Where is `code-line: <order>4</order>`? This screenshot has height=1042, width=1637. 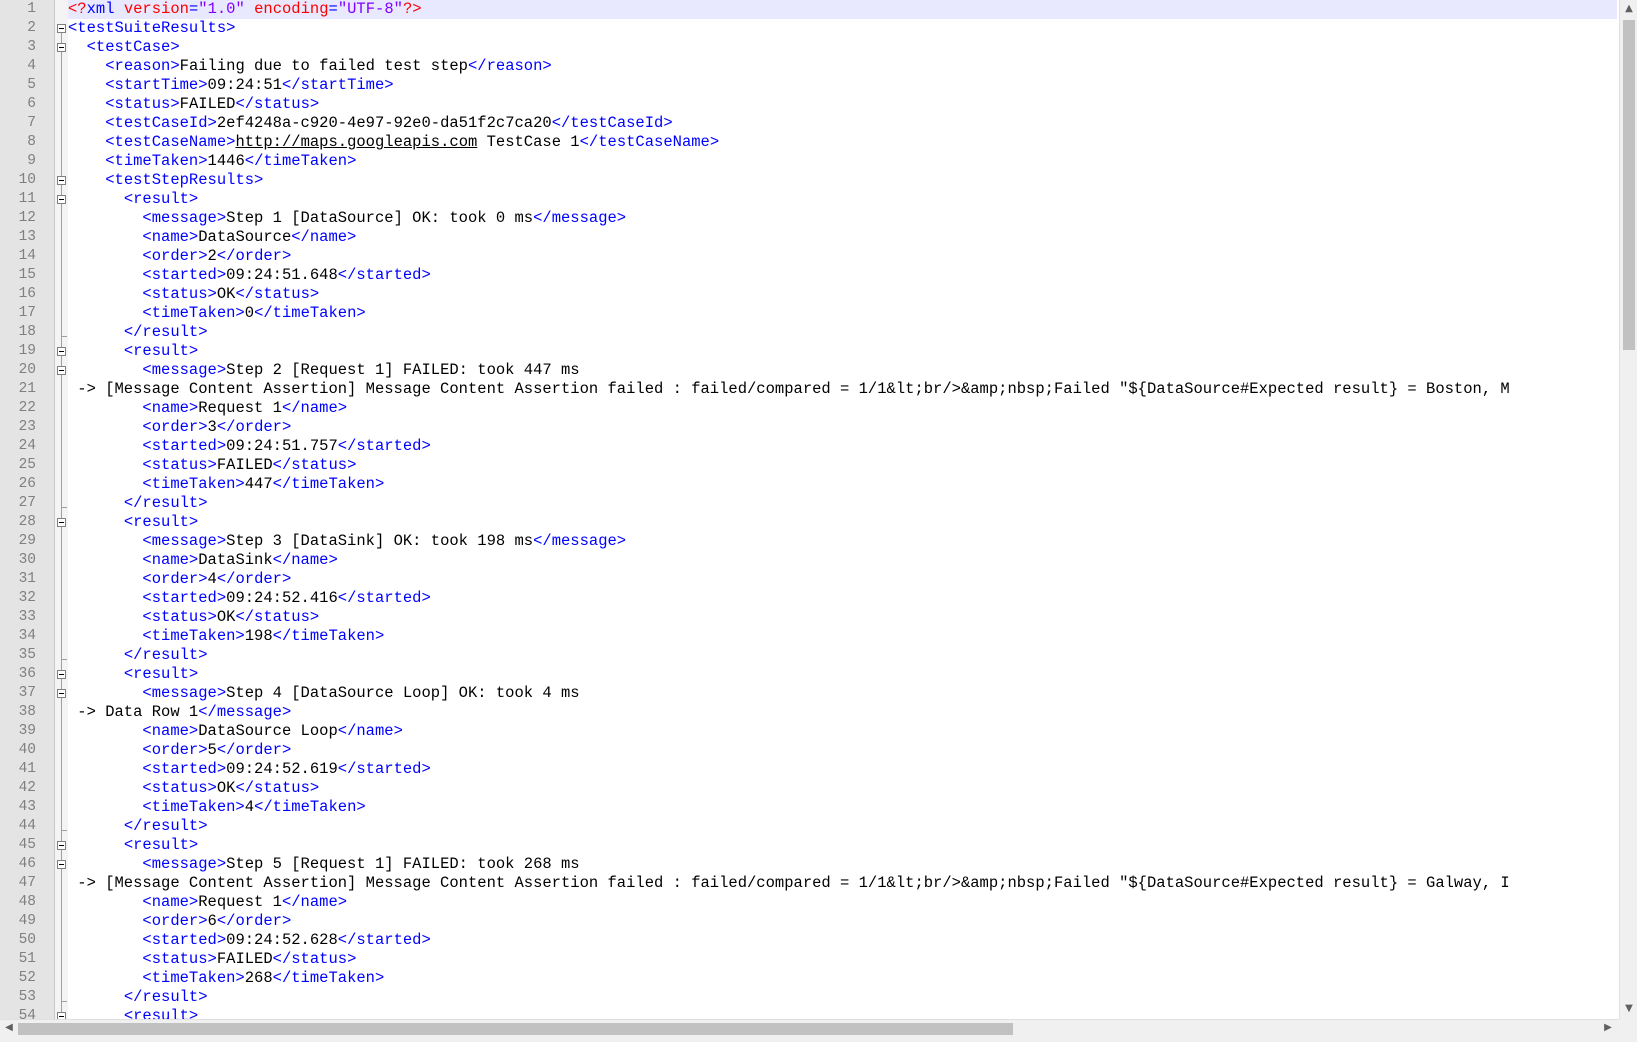
code-line: <order>4</order> is located at coordinates (842, 579).